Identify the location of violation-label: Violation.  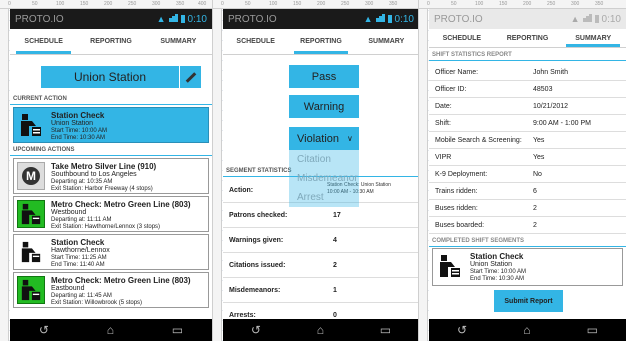
(318, 138).